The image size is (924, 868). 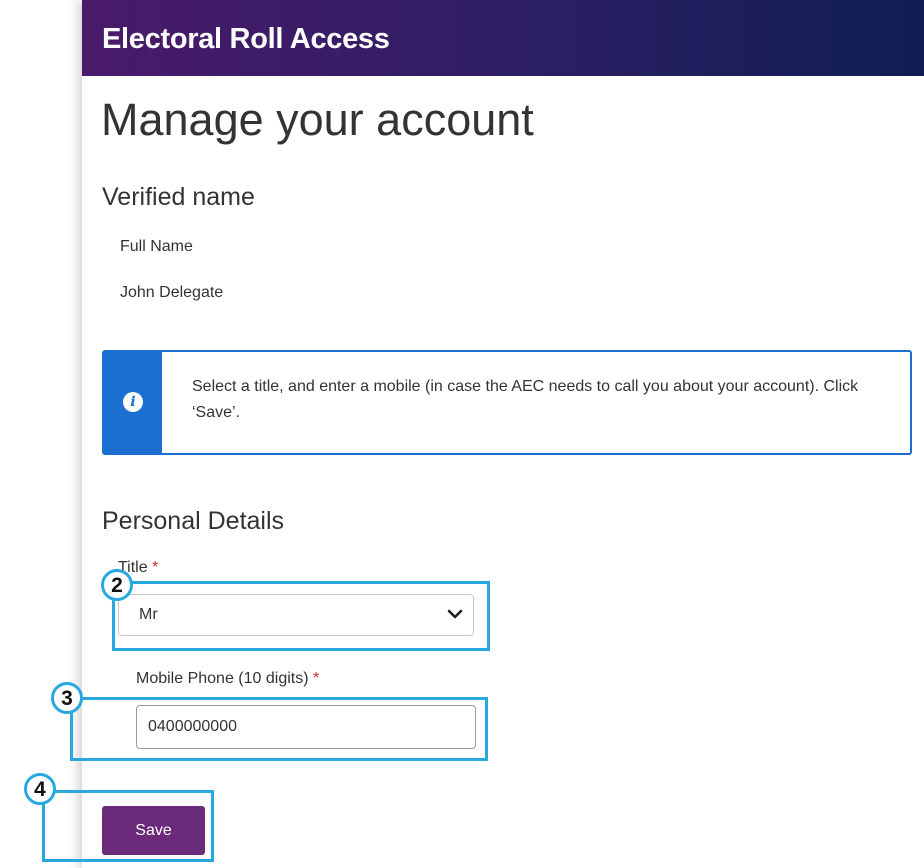 I want to click on app-title: Electoral Roll Access, so click(x=246, y=39).